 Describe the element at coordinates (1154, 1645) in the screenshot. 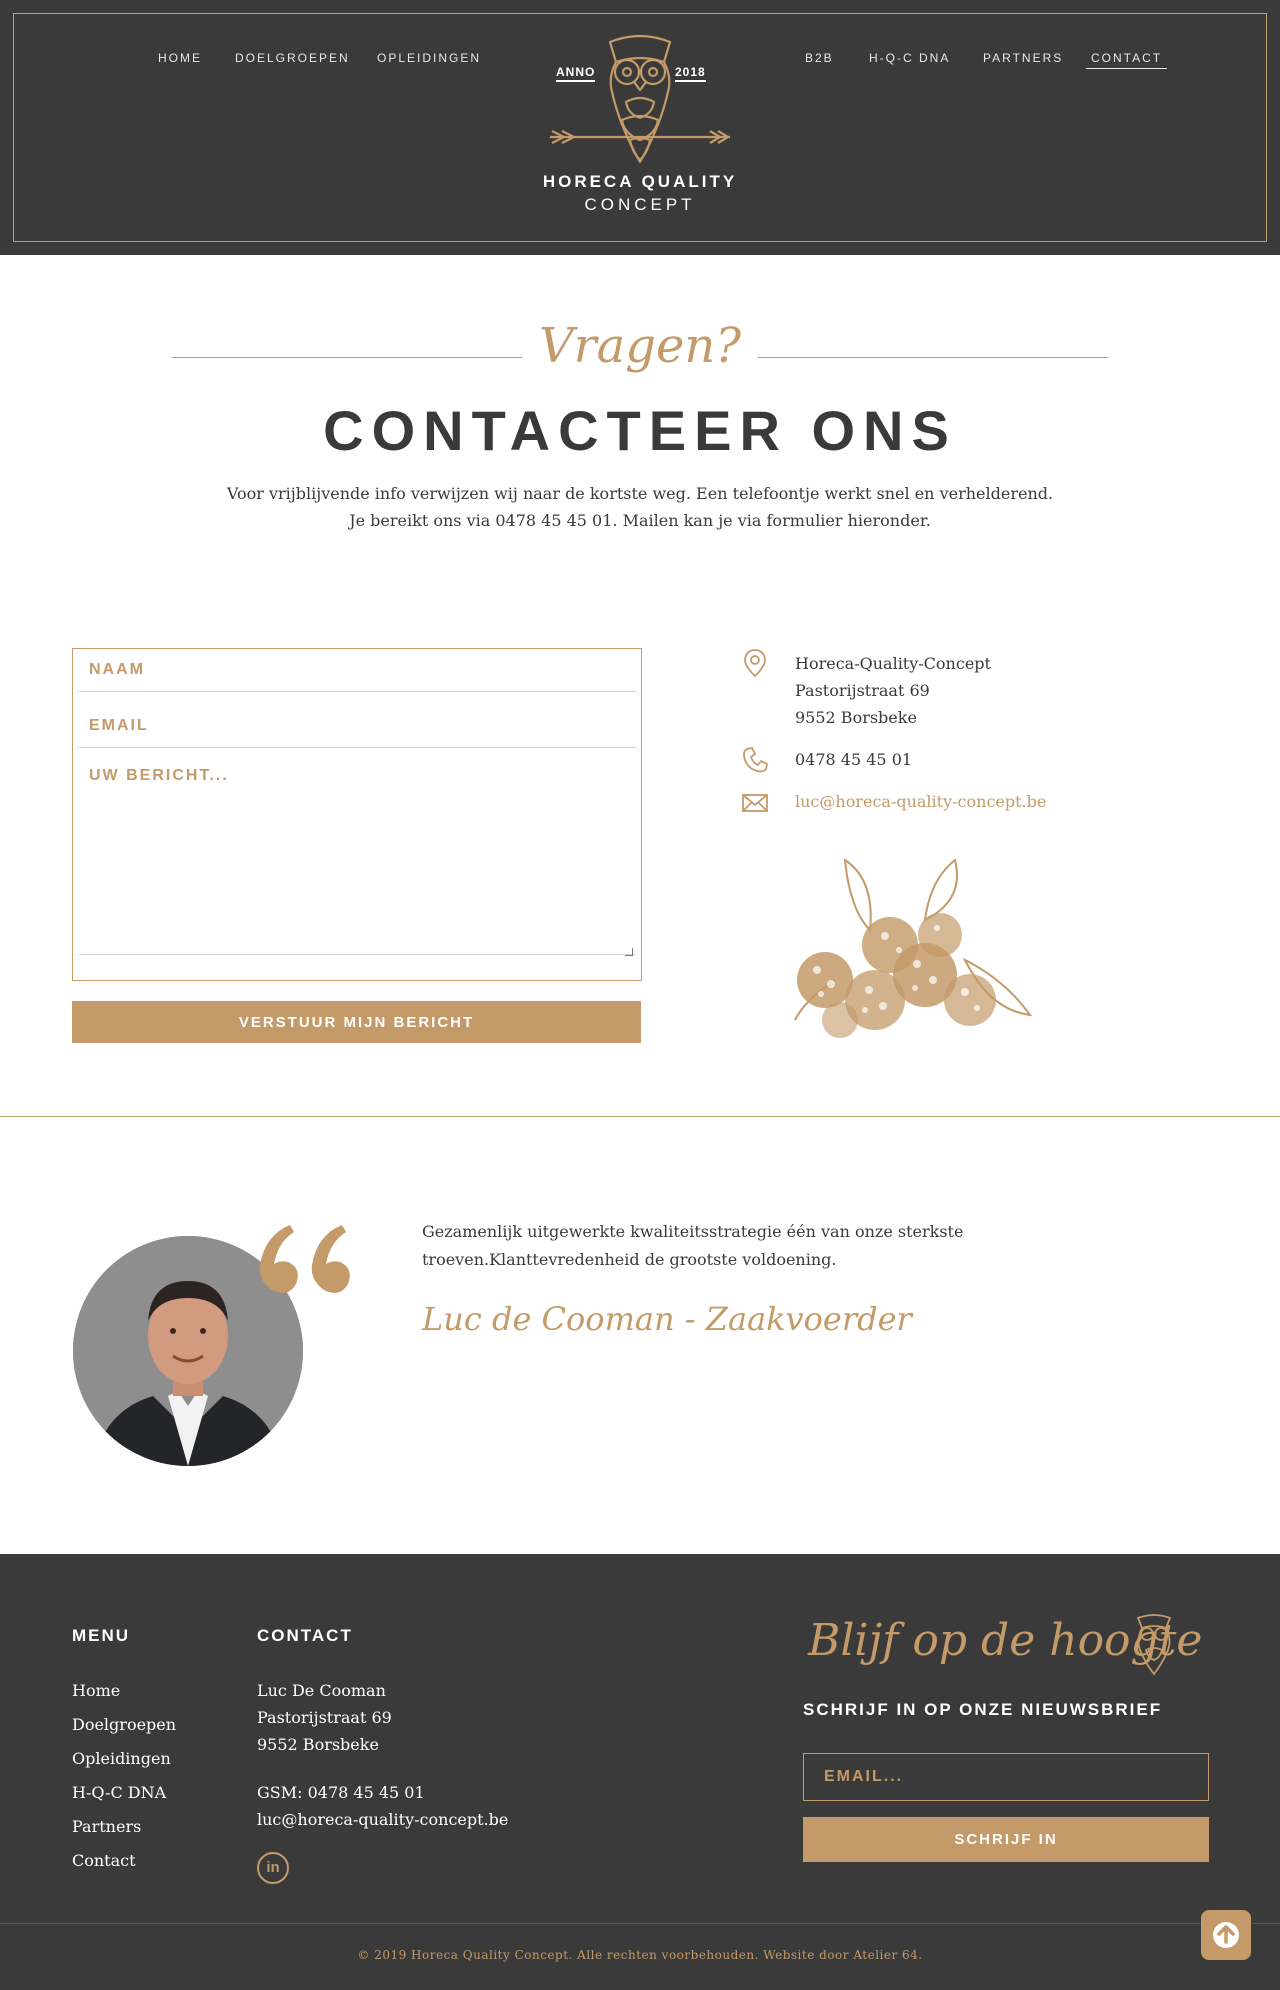

I see `owl-icon` at that location.